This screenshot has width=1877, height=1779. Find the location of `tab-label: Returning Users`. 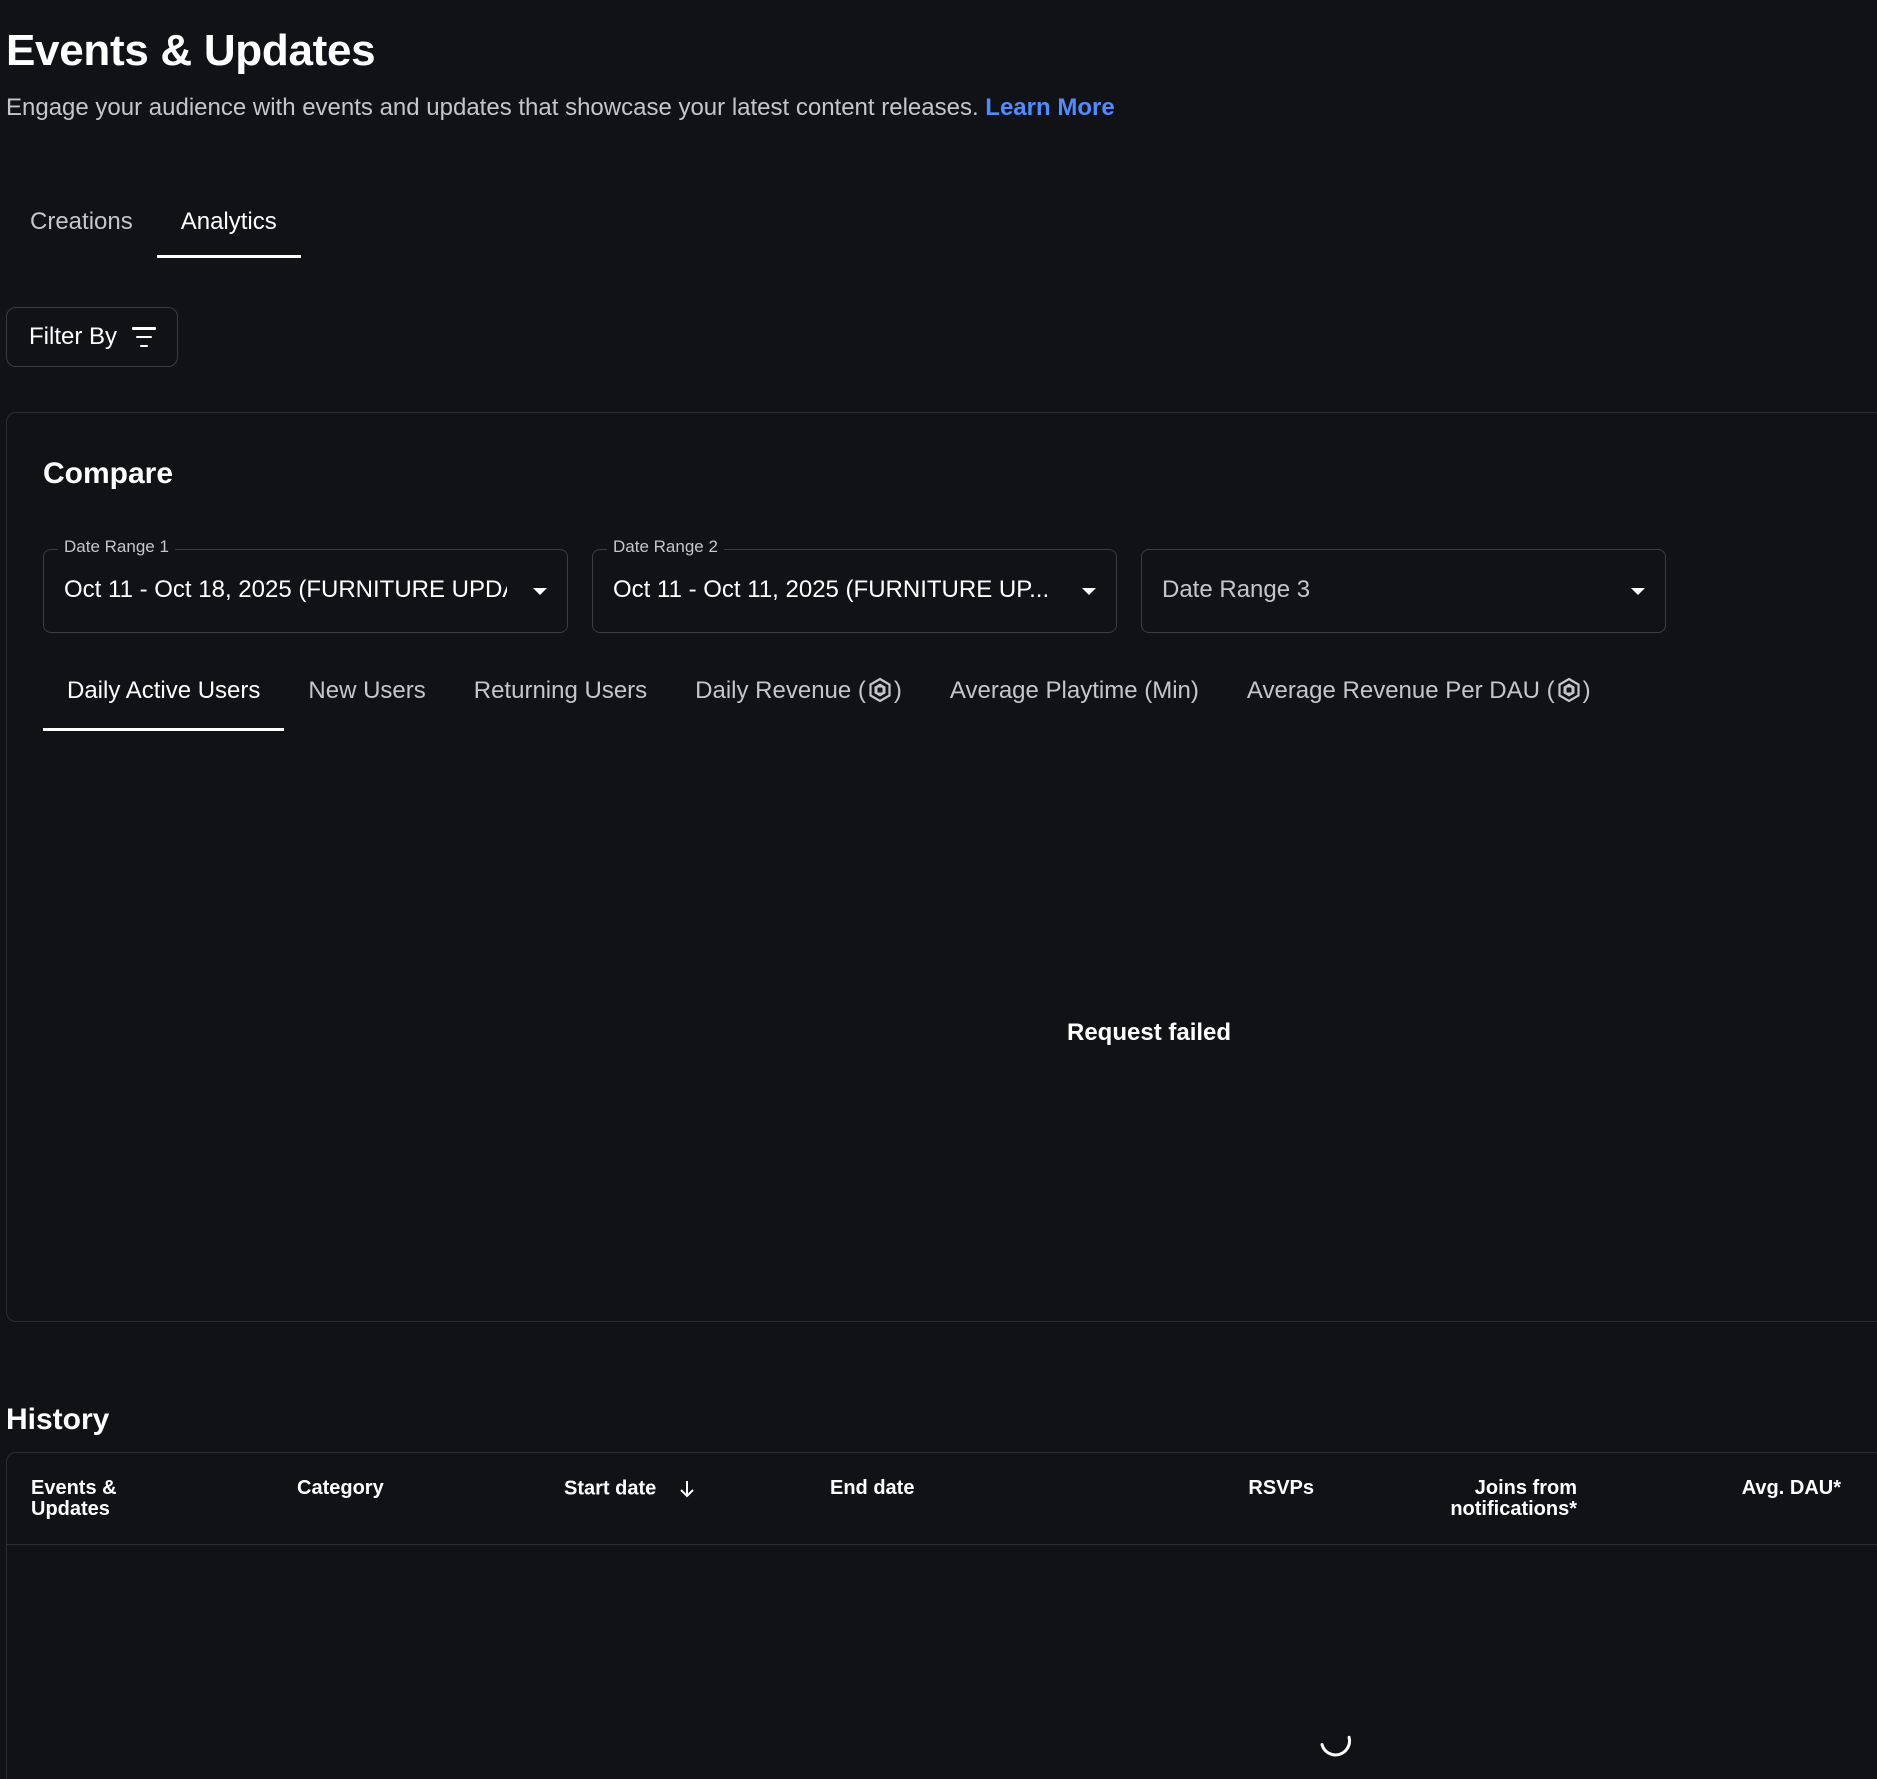

tab-label: Returning Users is located at coordinates (560, 690).